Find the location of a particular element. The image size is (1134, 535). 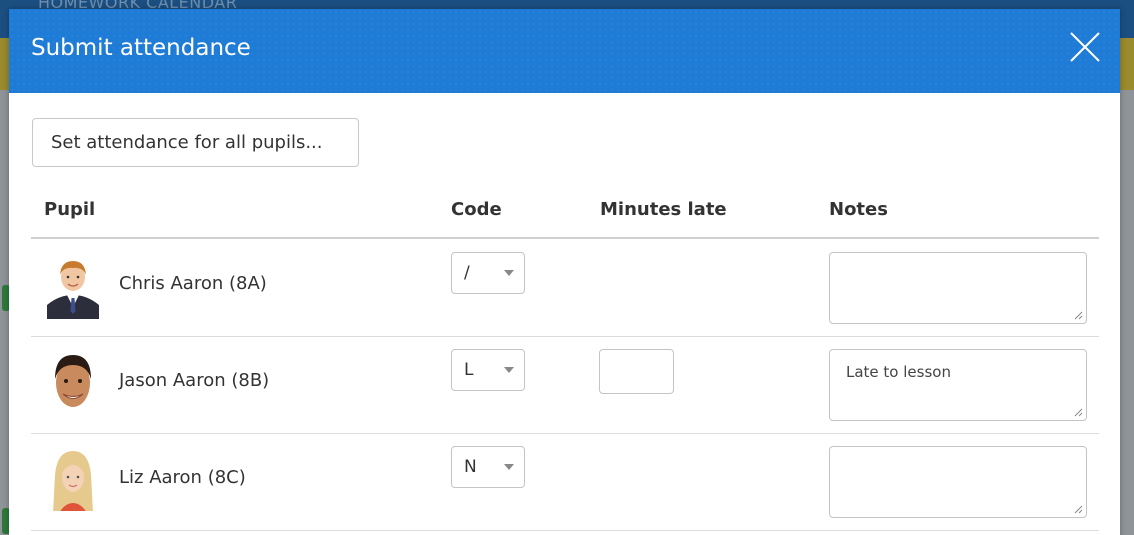

close-icon is located at coordinates (1085, 47).